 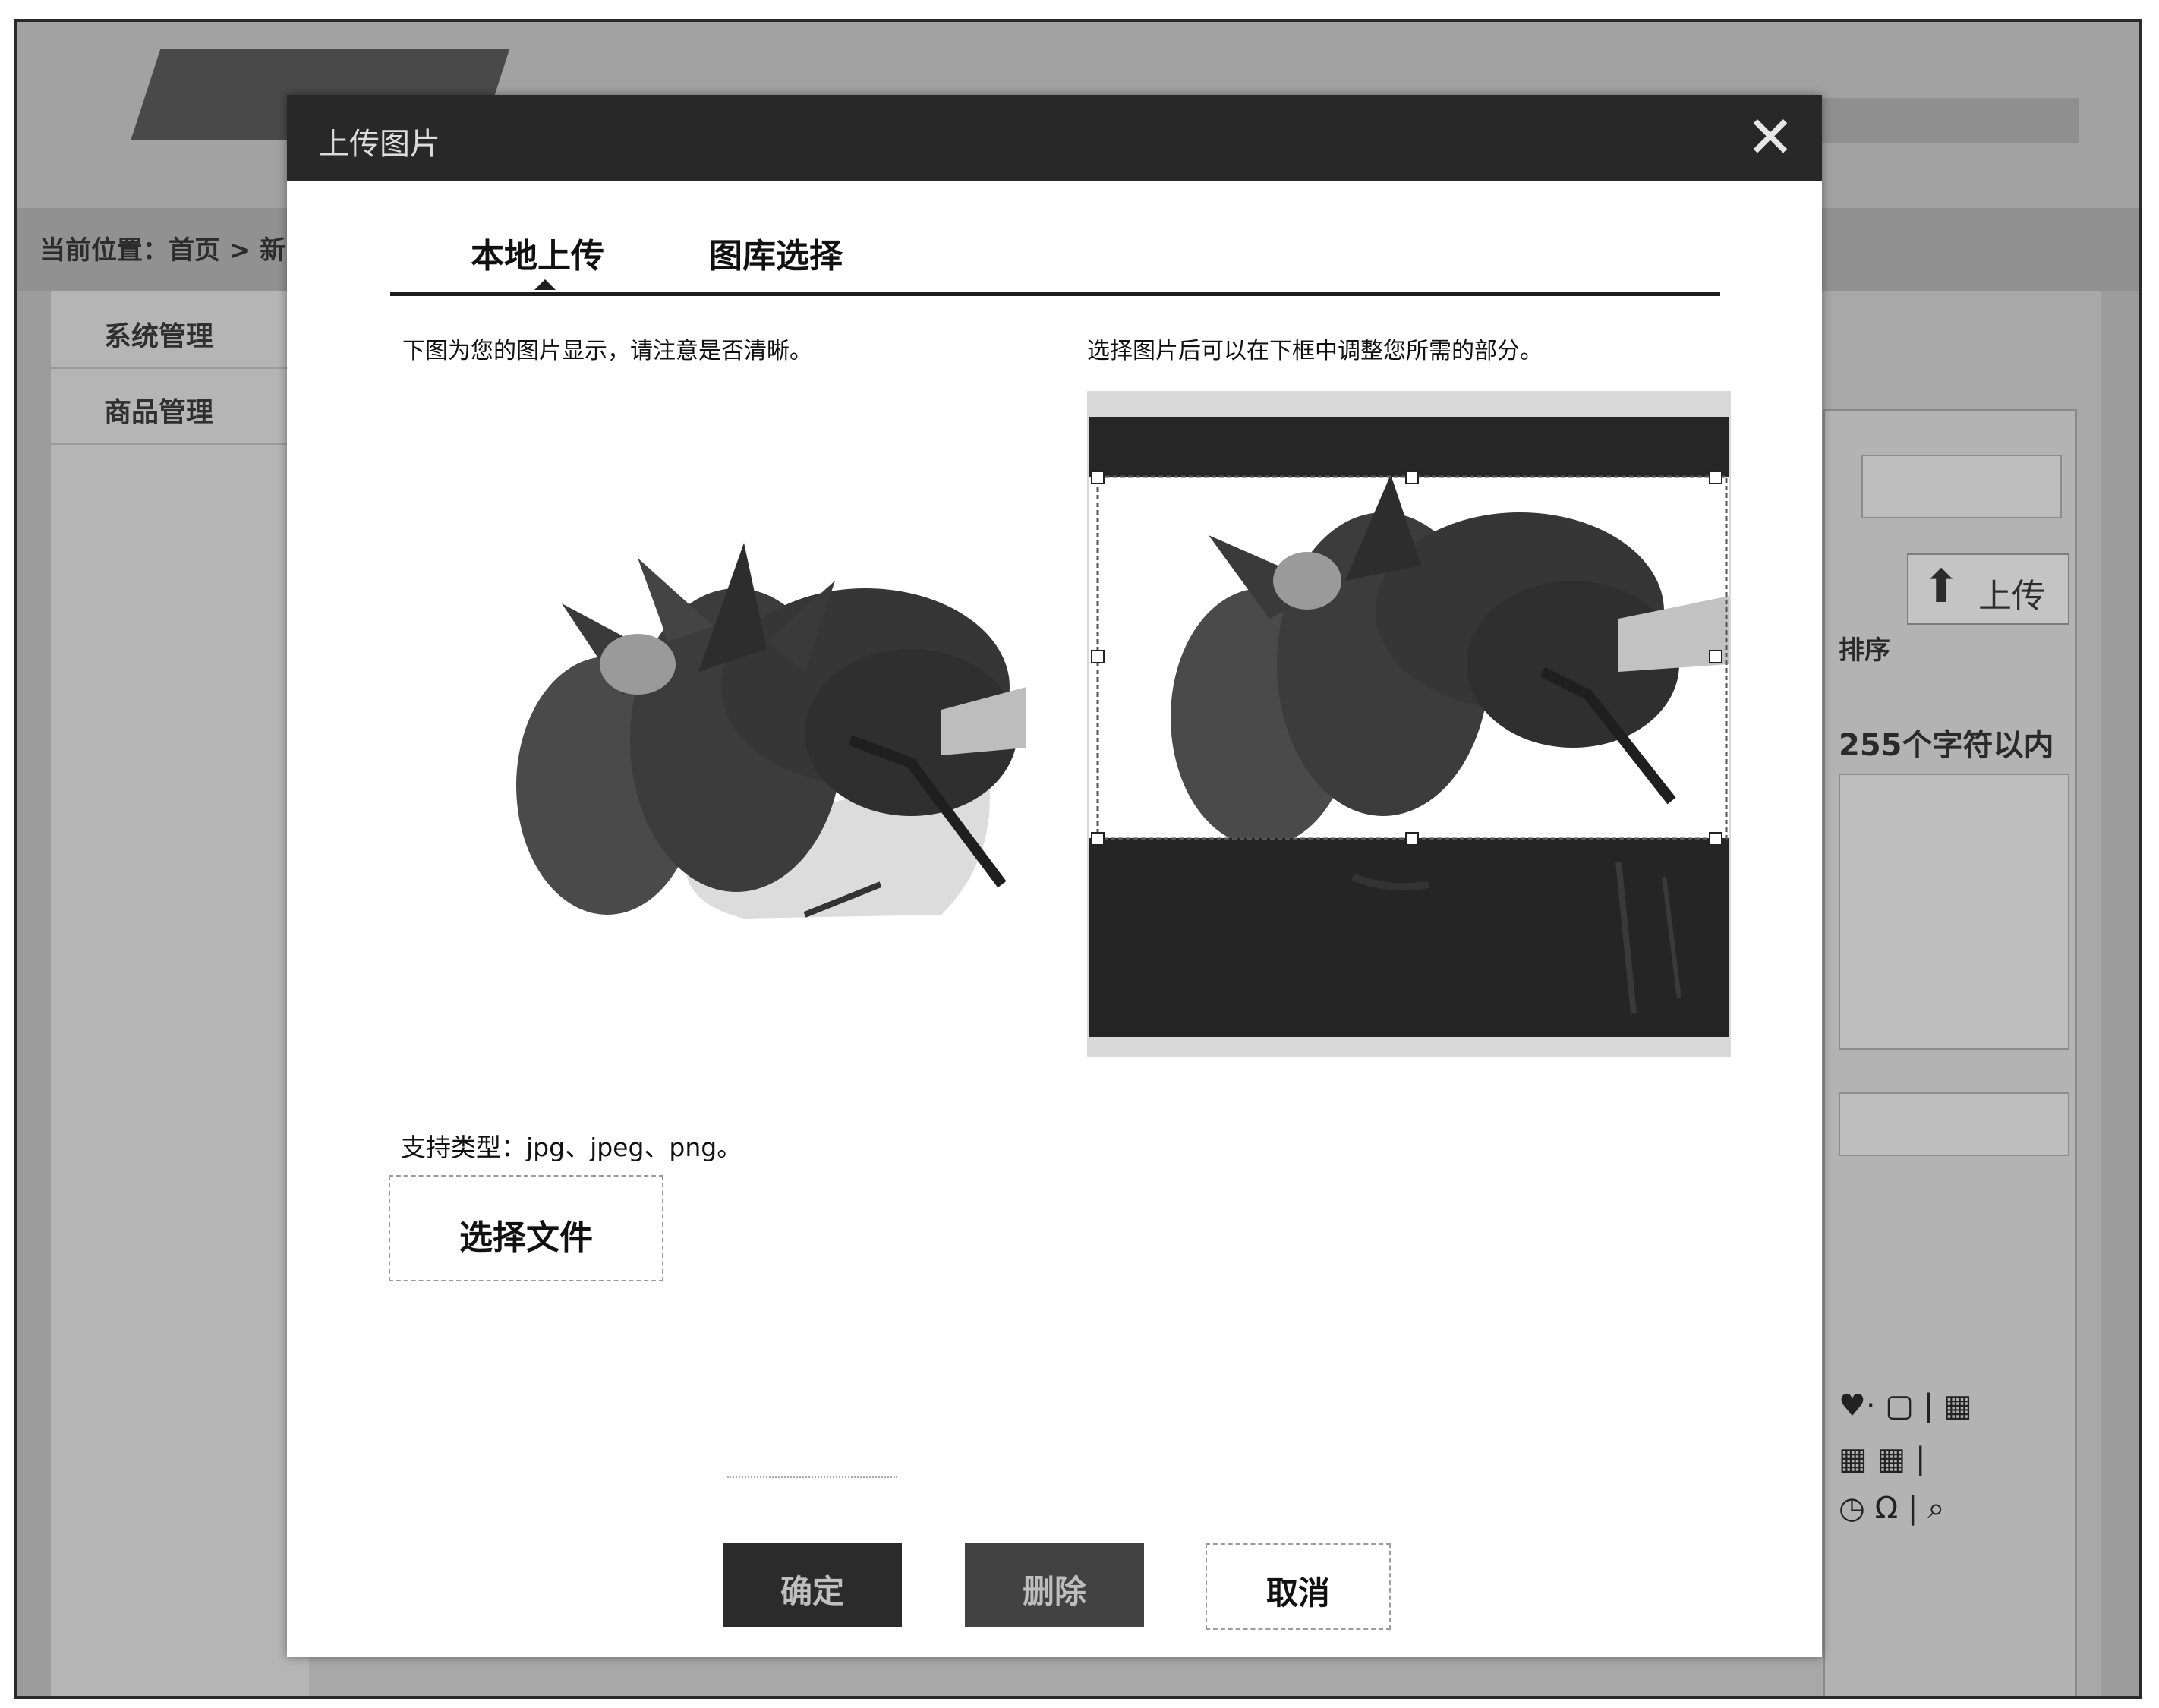 I want to click on close-icon: ✕, so click(x=1770, y=137).